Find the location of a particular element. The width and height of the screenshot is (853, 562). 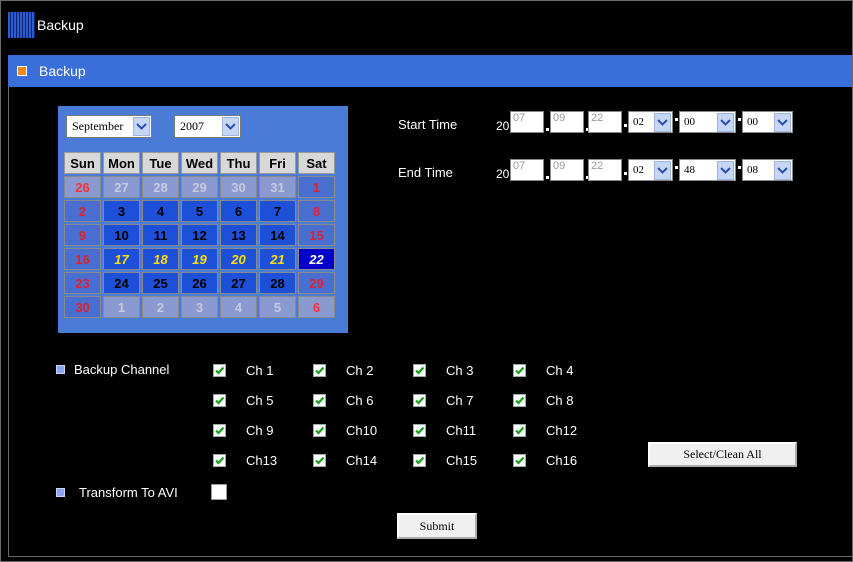

end-month-input: 09 is located at coordinates (567, 170).